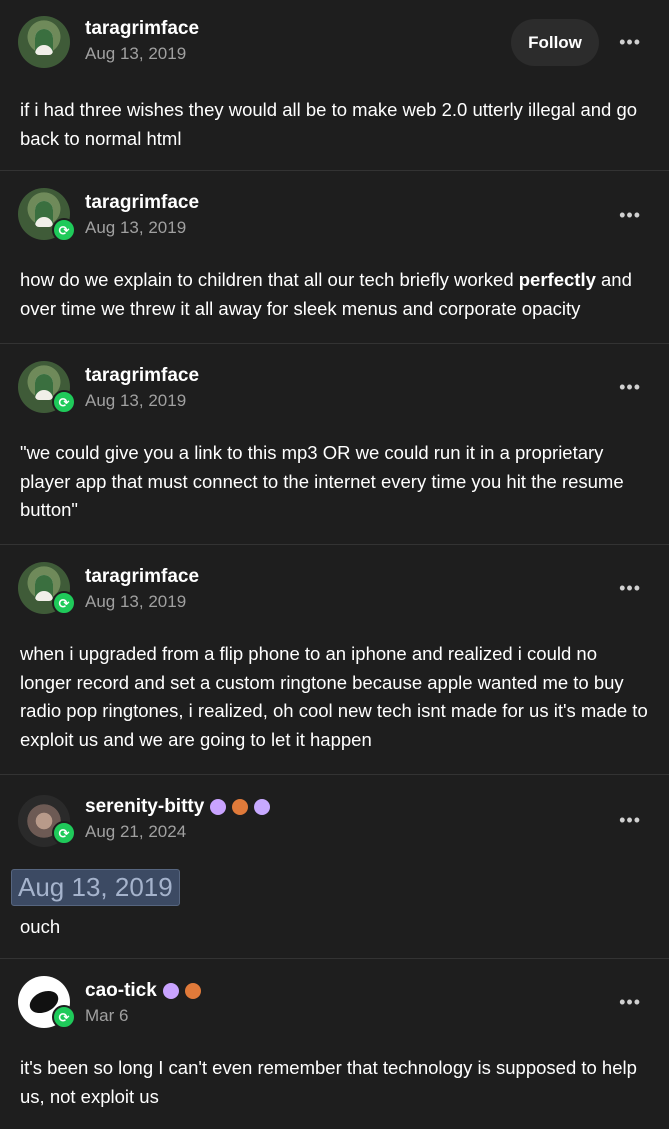 This screenshot has width=669, height=1129. I want to click on post-date: Mar 6, so click(143, 1016).